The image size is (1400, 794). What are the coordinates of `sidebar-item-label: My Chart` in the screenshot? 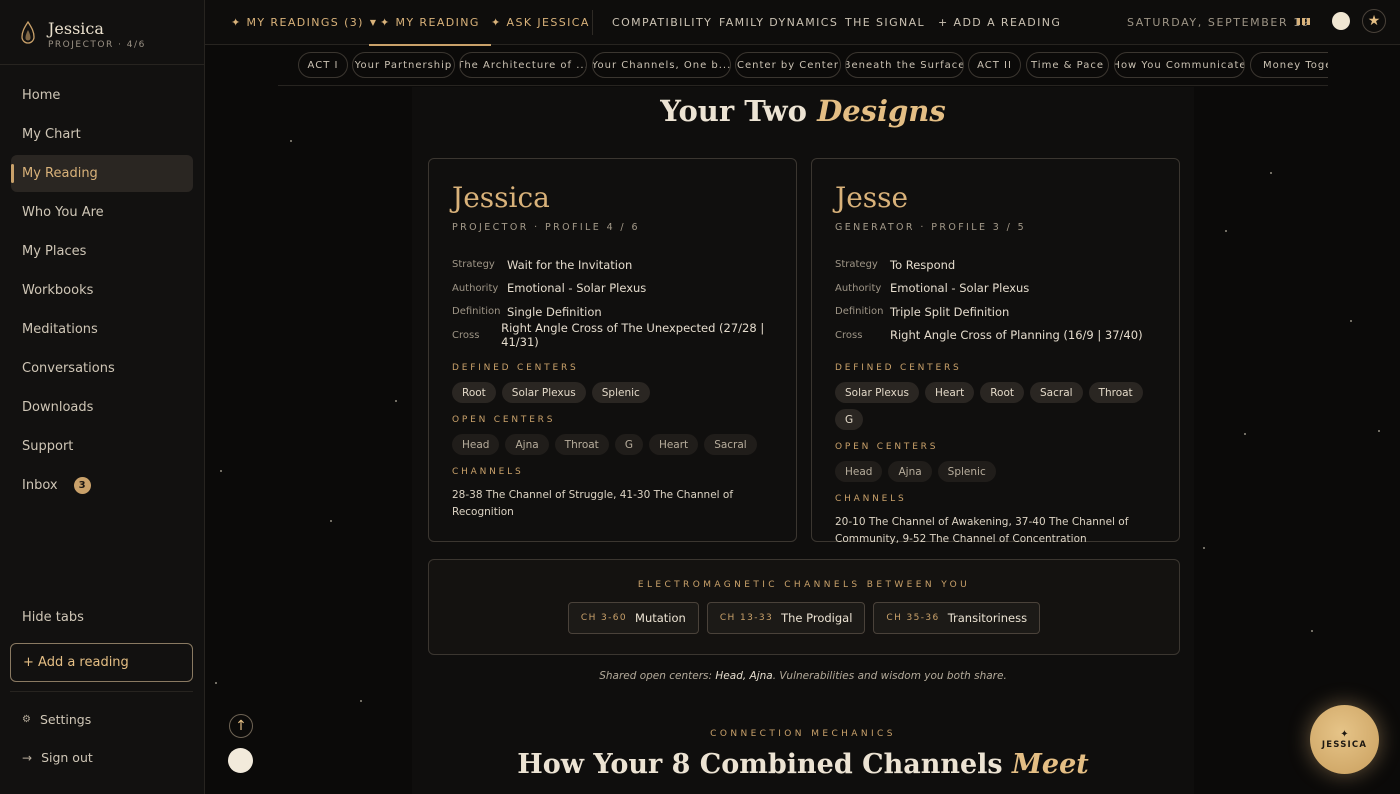 It's located at (51, 134).